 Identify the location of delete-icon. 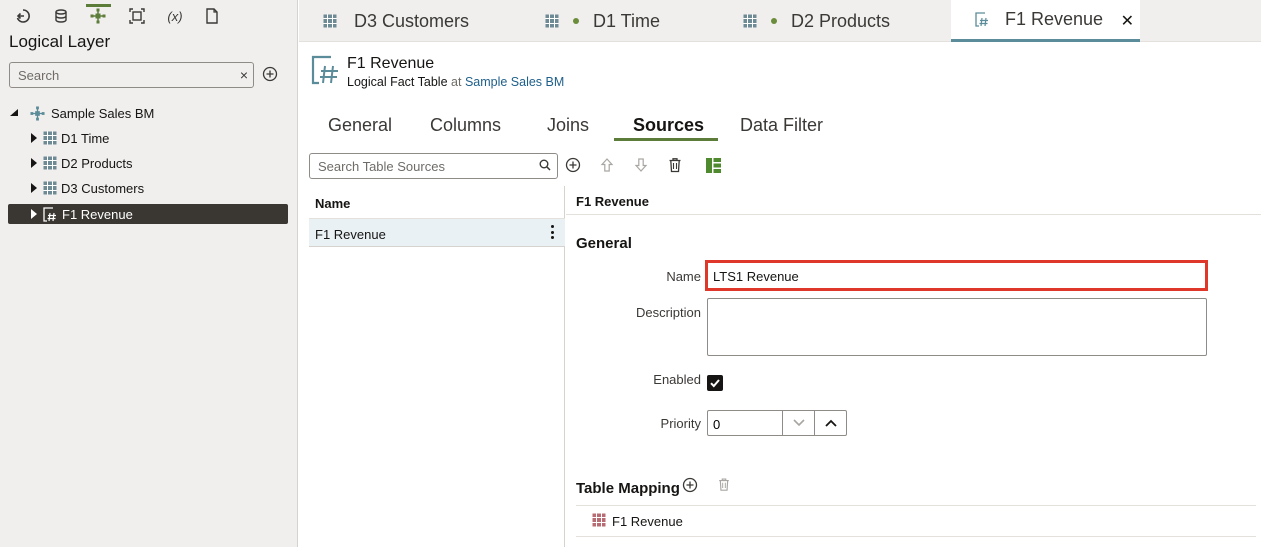
(675, 165).